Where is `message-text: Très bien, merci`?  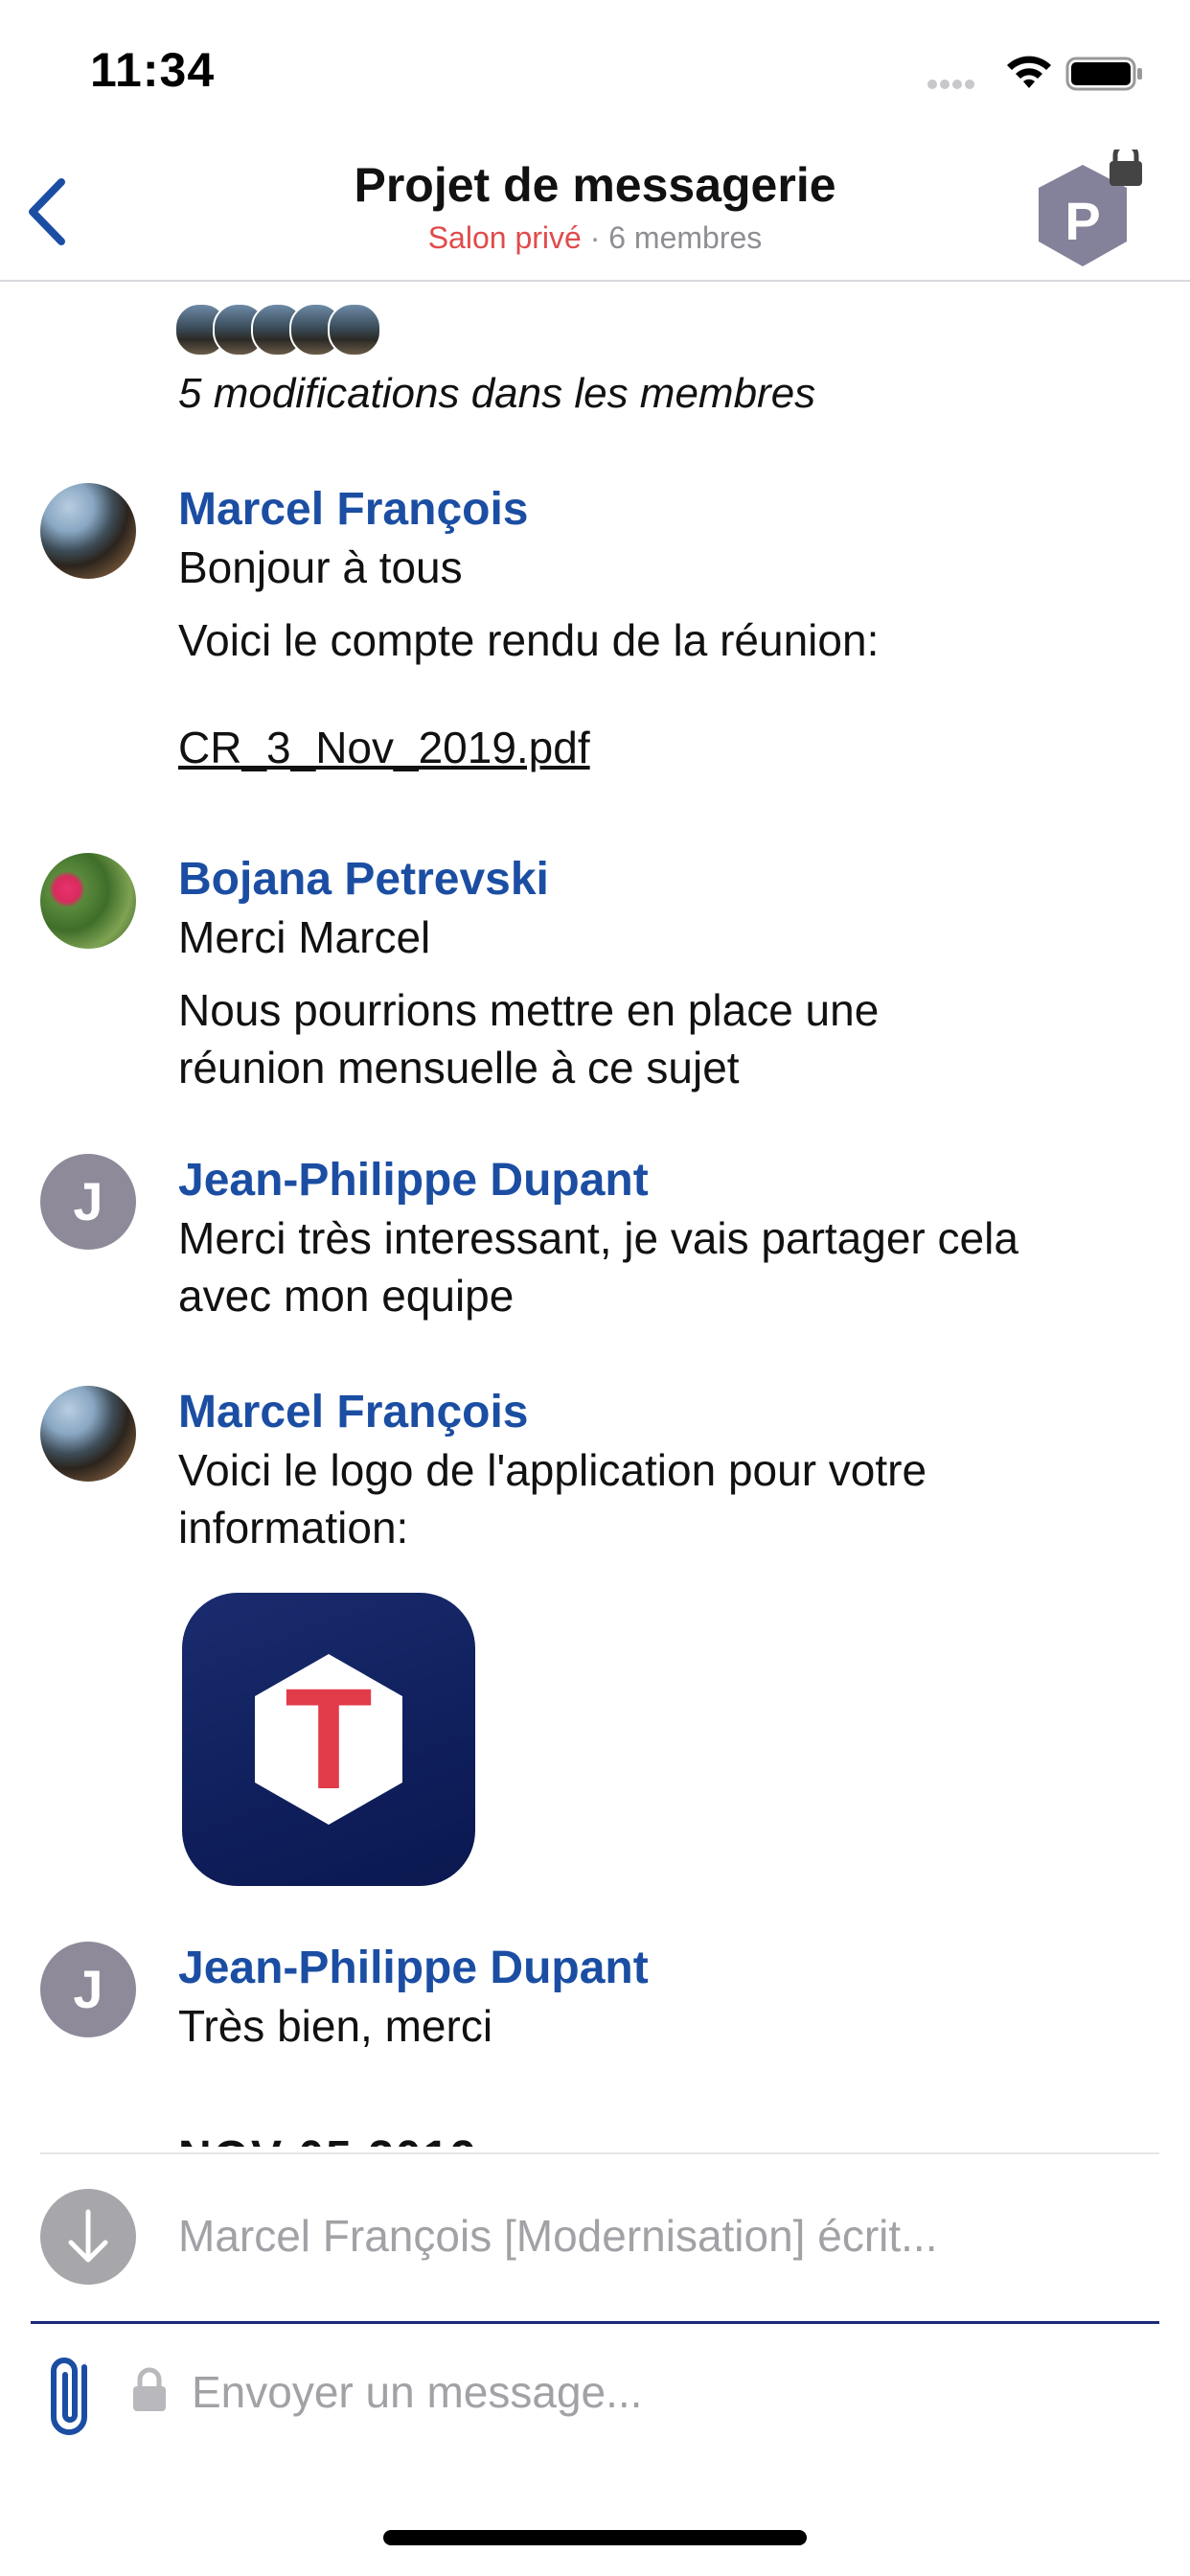
message-text: Très bien, merci is located at coordinates (335, 2026).